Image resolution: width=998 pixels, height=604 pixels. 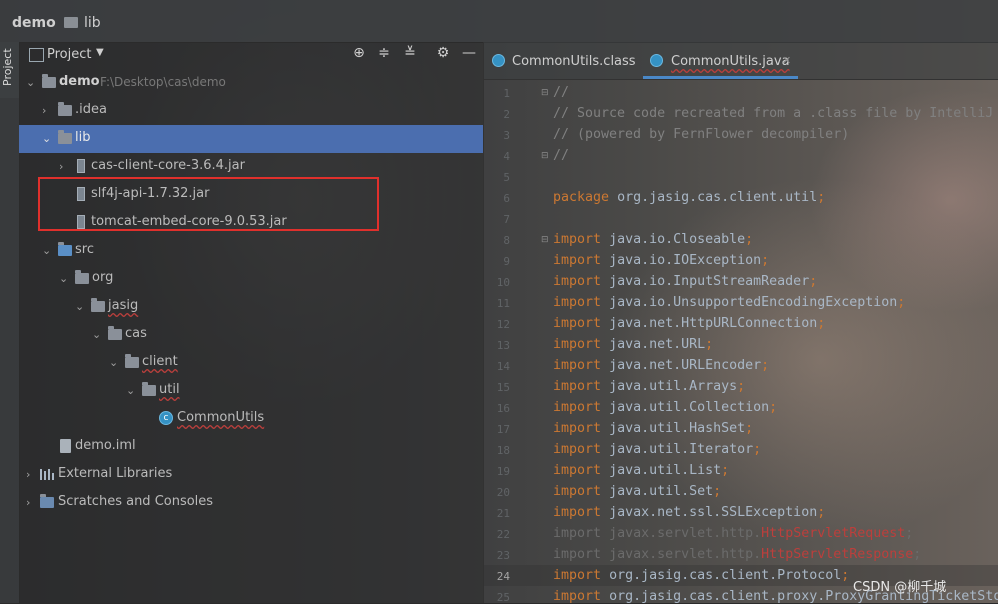 I want to click on code-comment: // (powered by FernFlower decompiler), so click(x=701, y=134).